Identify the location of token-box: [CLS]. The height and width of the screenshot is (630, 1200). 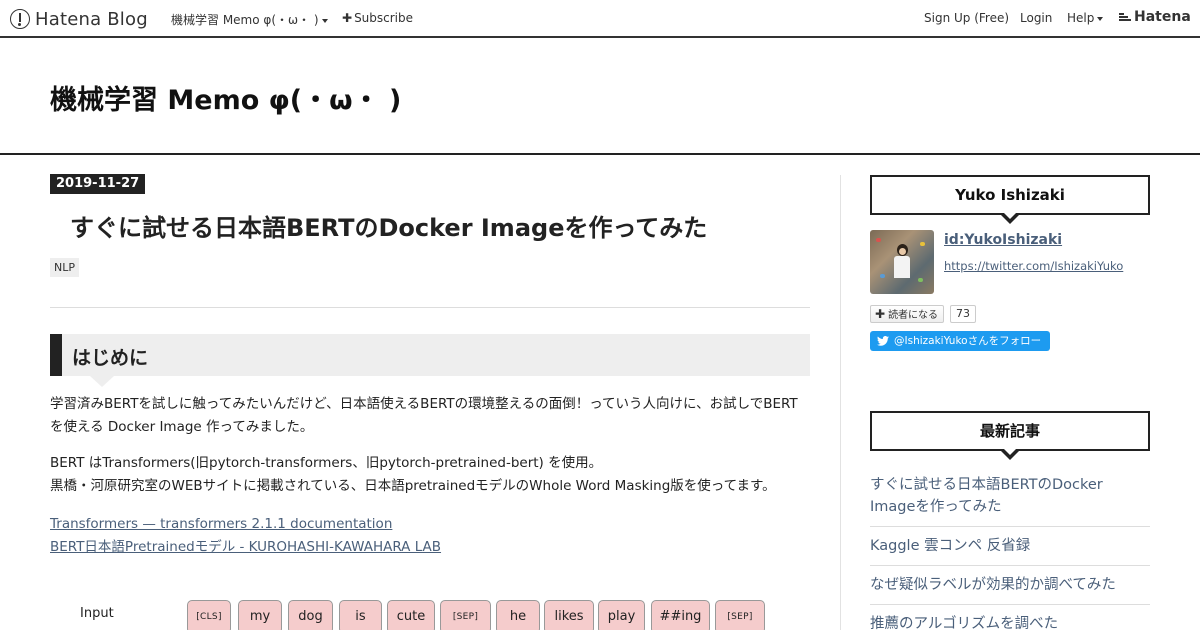
(209, 615).